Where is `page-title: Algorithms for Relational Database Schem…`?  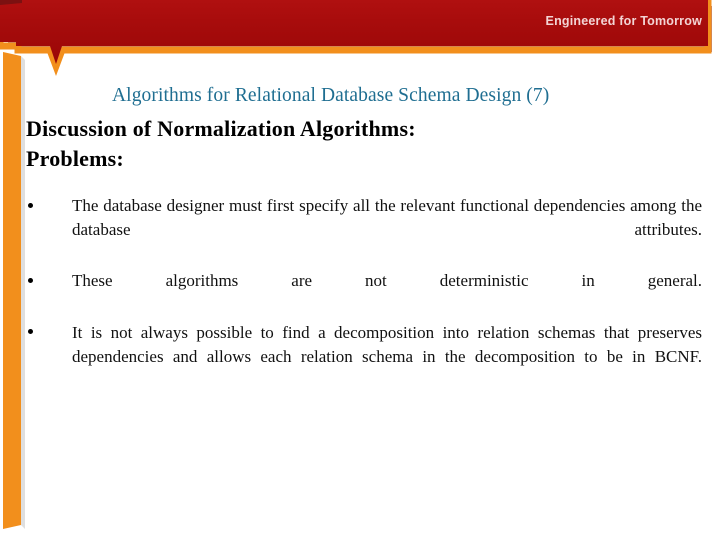
page-title: Algorithms for Relational Database Schem… is located at coordinates (331, 95).